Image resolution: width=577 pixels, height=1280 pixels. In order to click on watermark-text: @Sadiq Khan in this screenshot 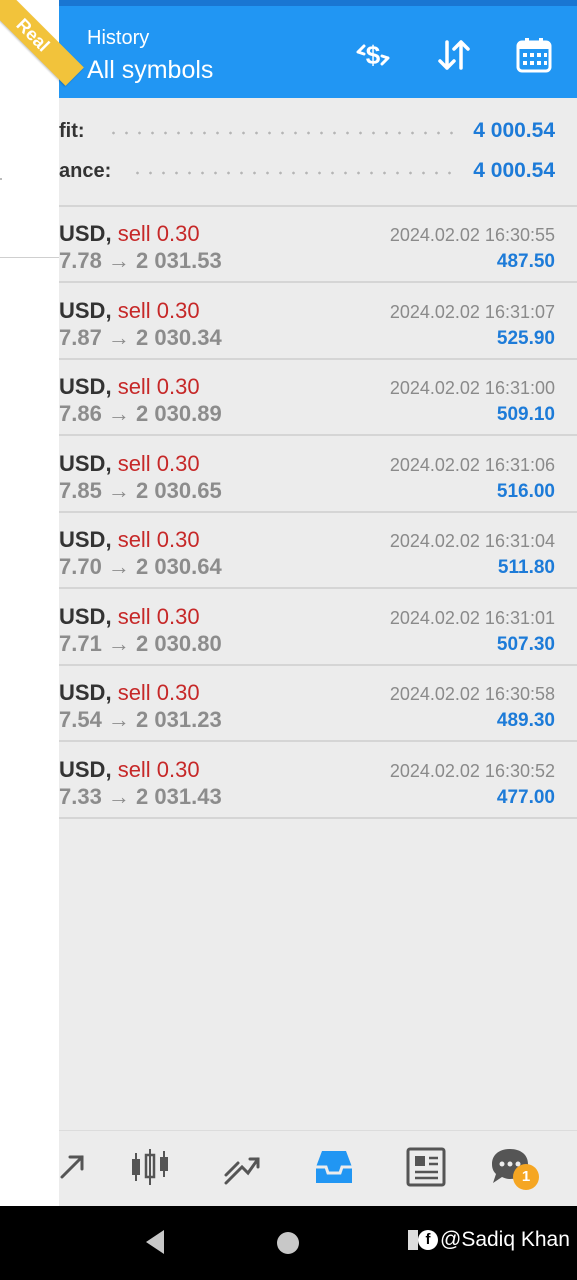, I will do `click(505, 1239)`.